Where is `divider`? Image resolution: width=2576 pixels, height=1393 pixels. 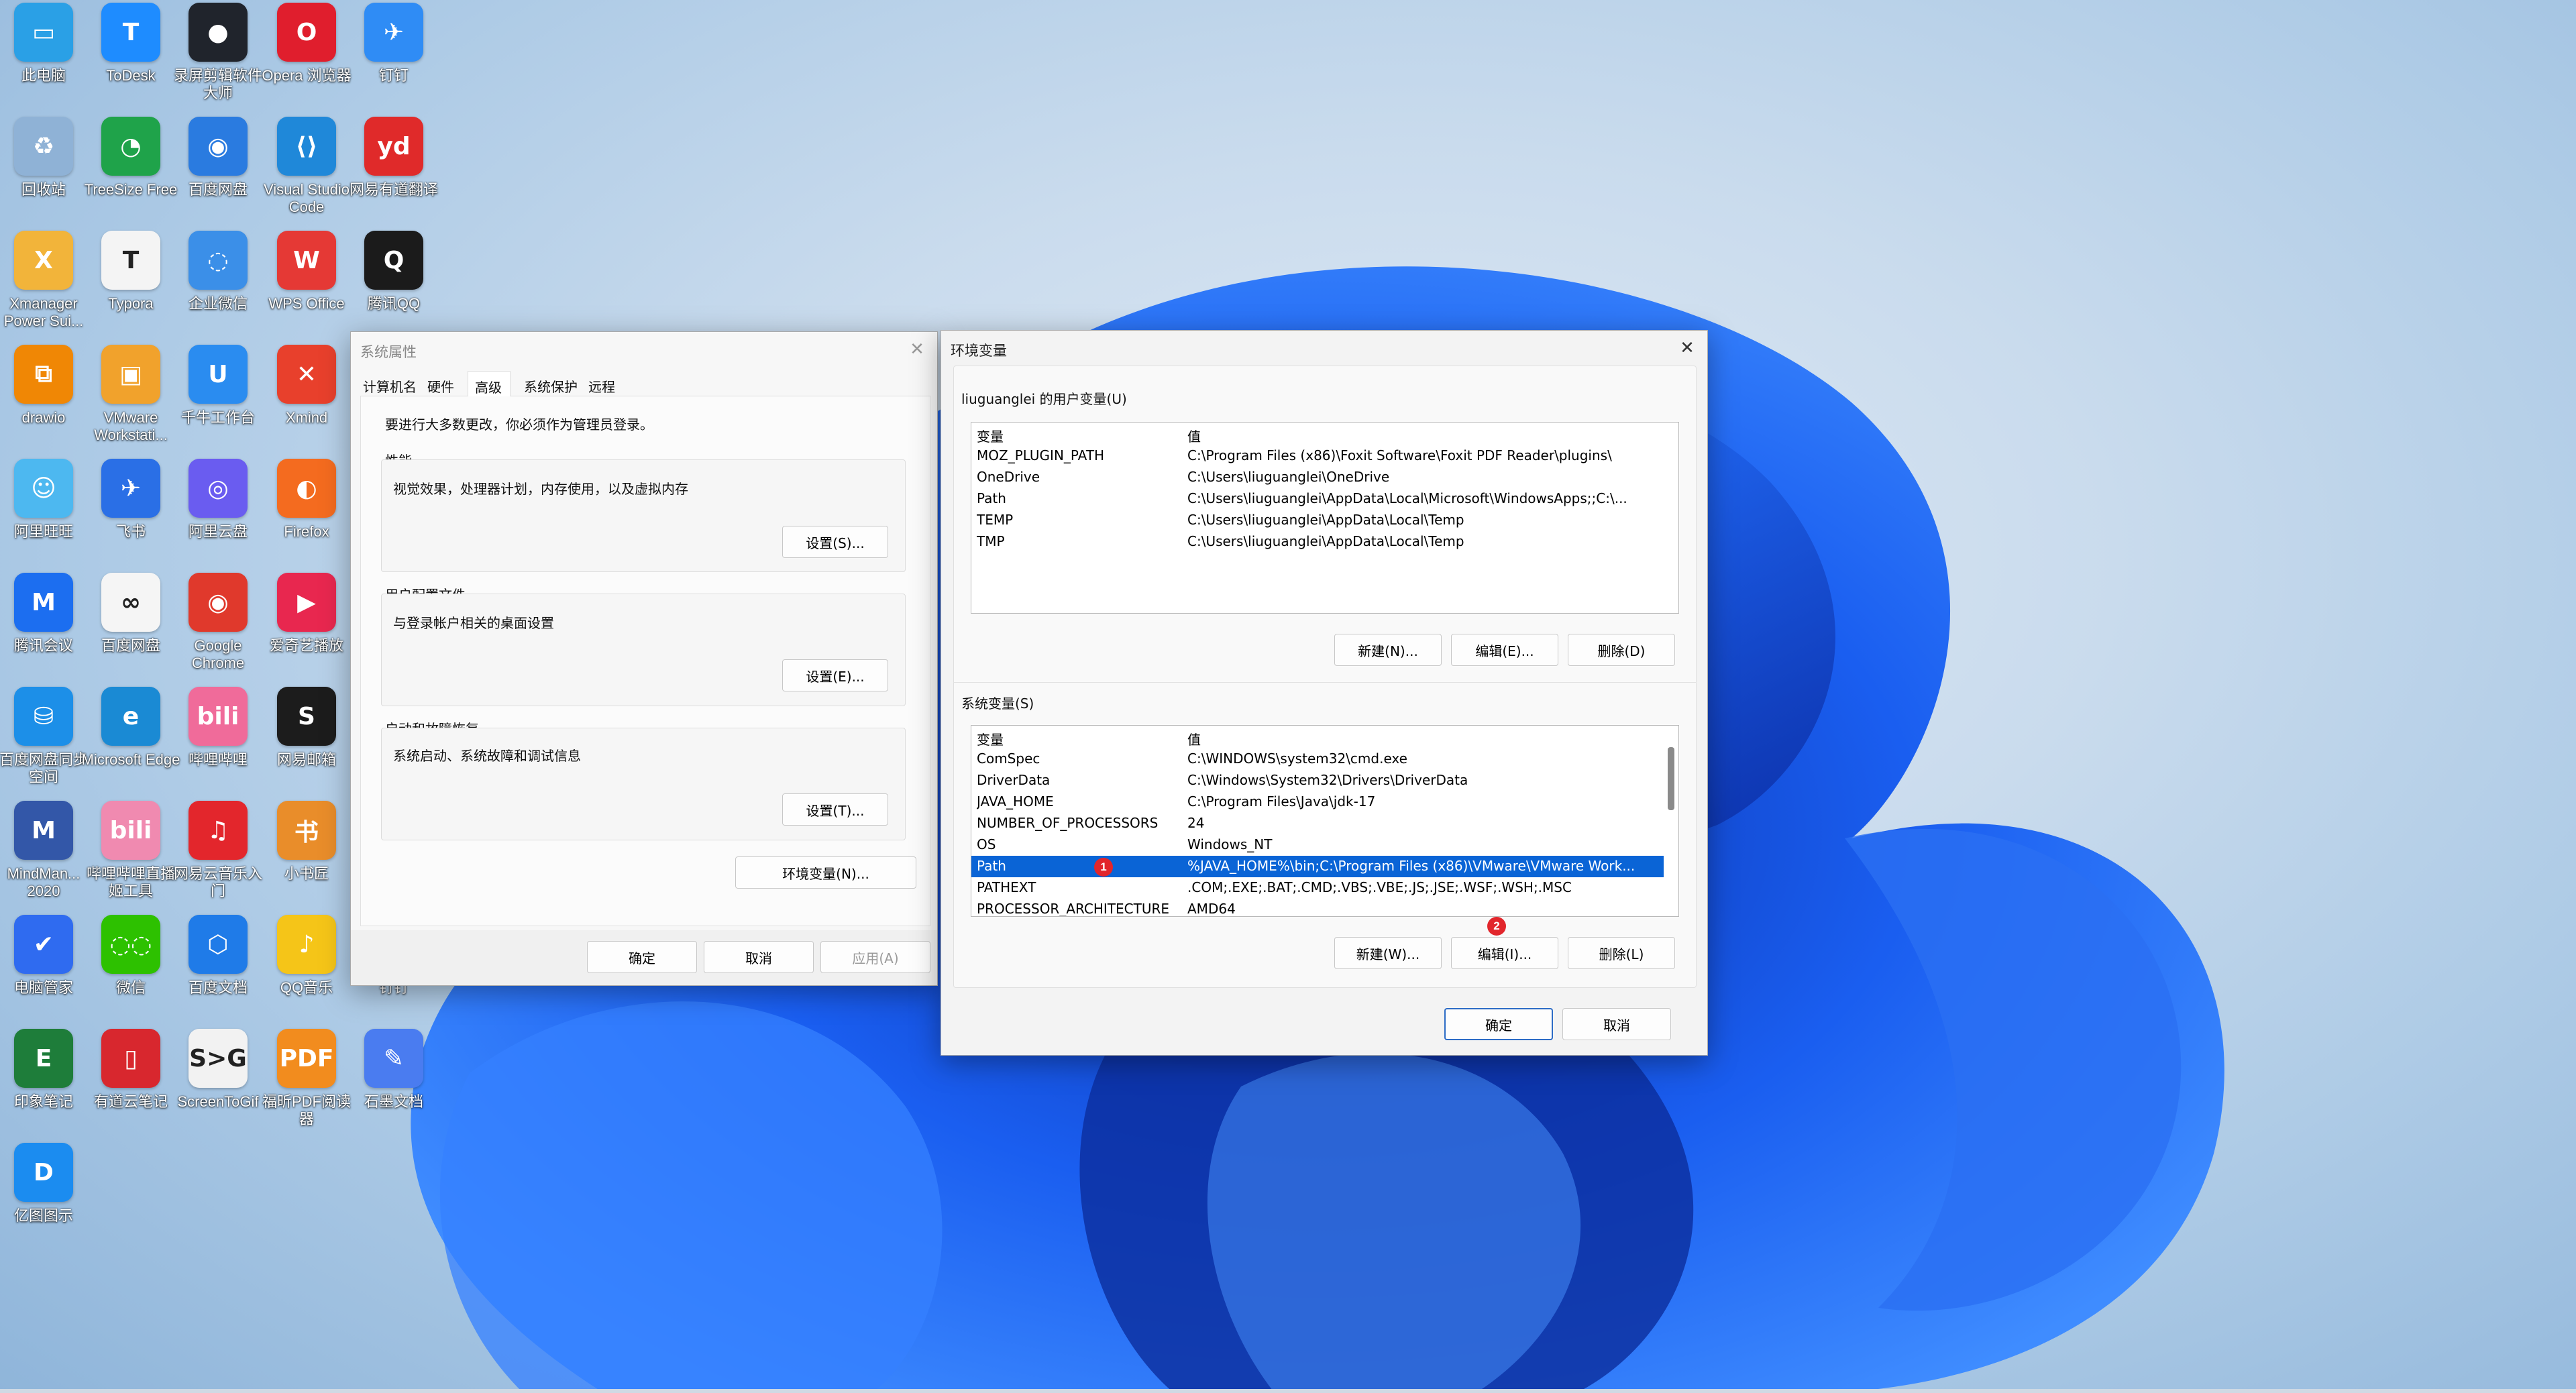 divider is located at coordinates (1325, 683).